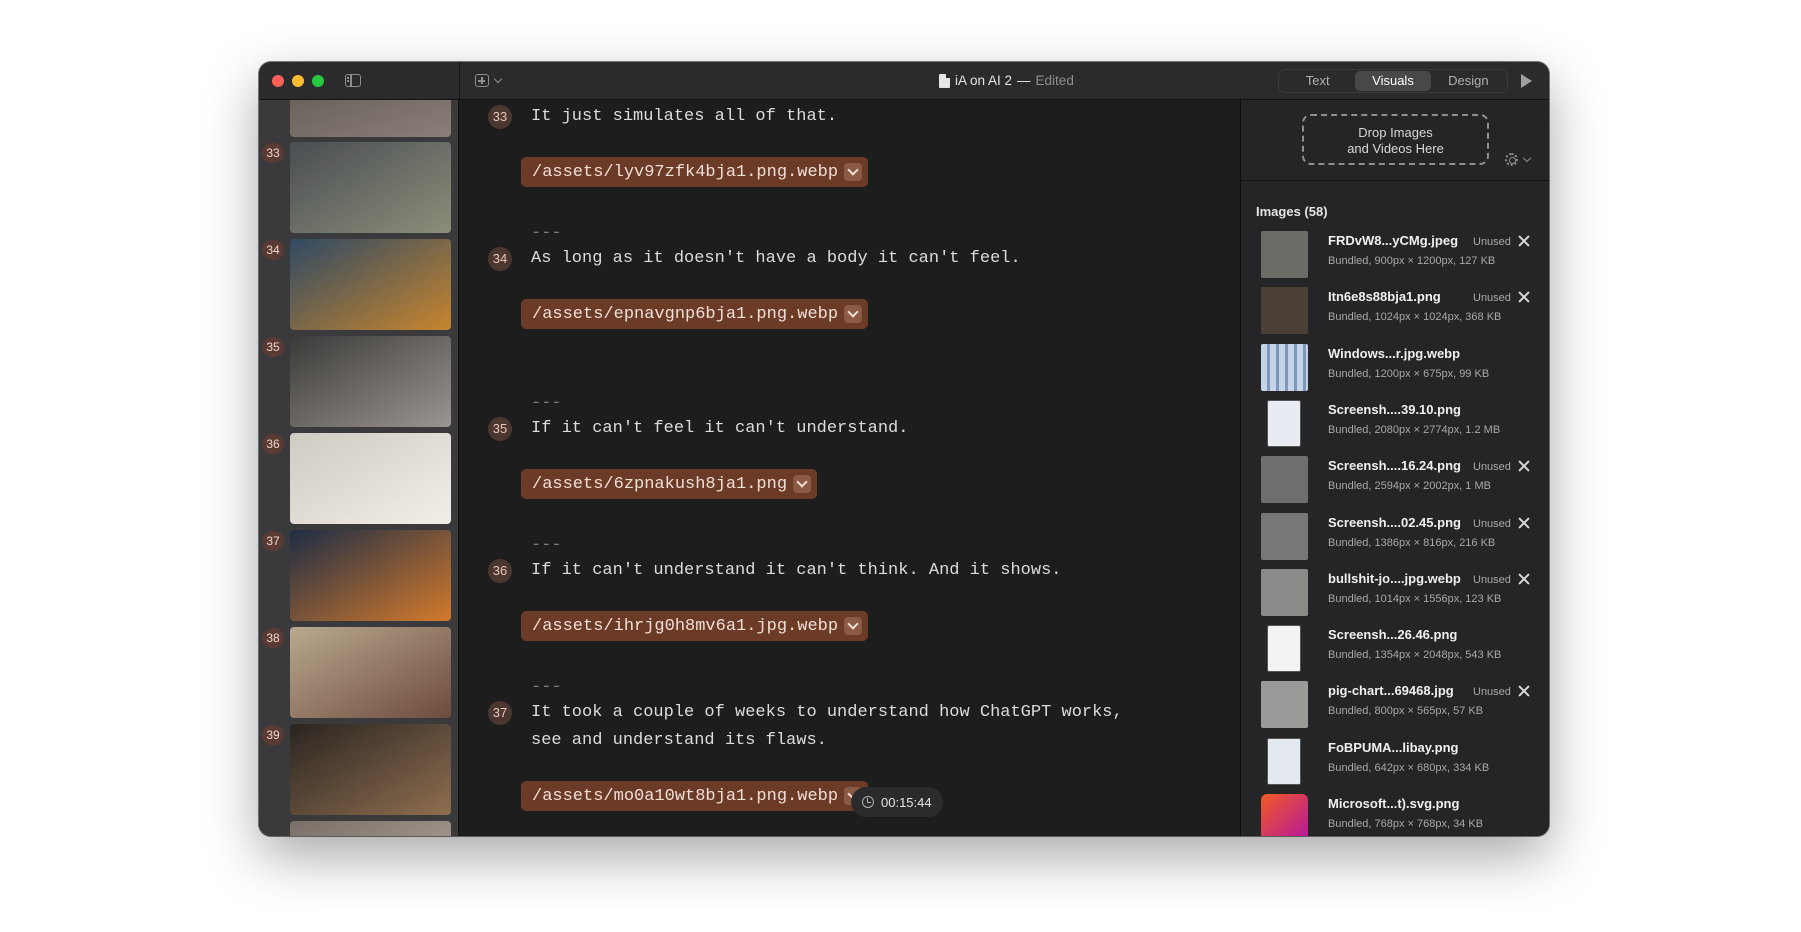 This screenshot has height=932, width=1801. Describe the element at coordinates (273, 153) in the screenshot. I see `thumbnail-number: 33` at that location.